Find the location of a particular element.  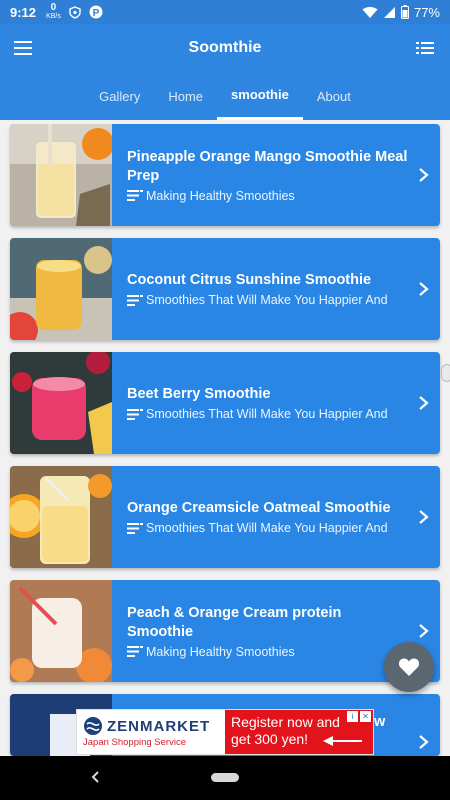

heart-icon is located at coordinates (409, 667).